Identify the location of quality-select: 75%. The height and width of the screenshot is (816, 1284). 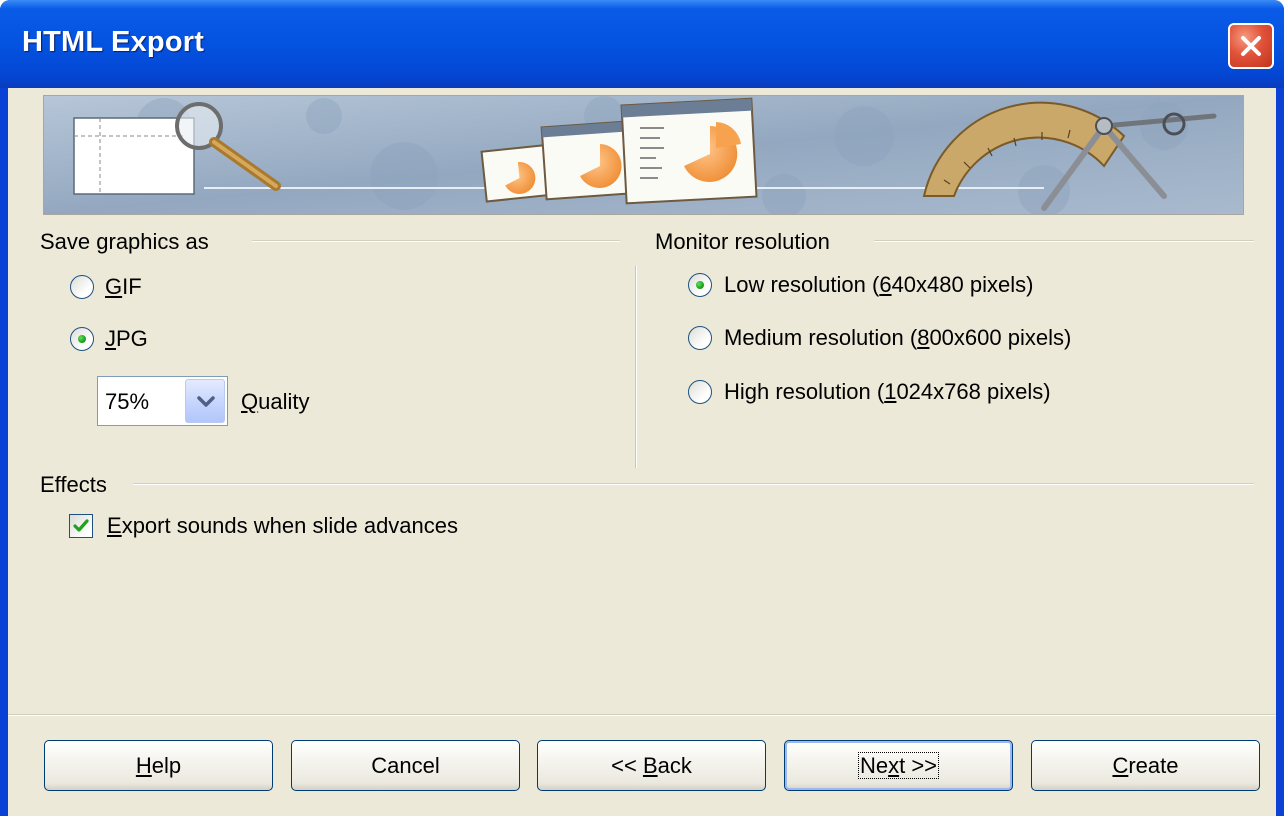
(162, 401).